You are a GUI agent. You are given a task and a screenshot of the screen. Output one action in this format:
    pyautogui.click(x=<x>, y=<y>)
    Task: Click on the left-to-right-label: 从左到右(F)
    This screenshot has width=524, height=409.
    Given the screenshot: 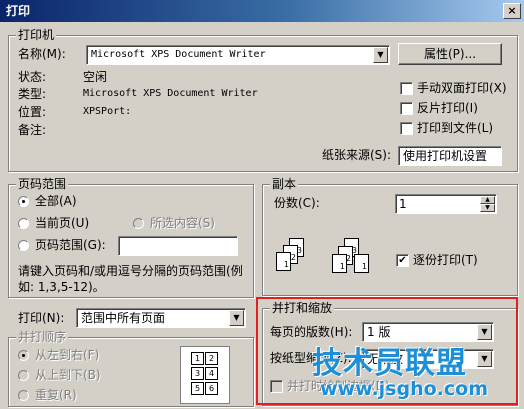 What is the action you would take?
    pyautogui.click(x=67, y=355)
    